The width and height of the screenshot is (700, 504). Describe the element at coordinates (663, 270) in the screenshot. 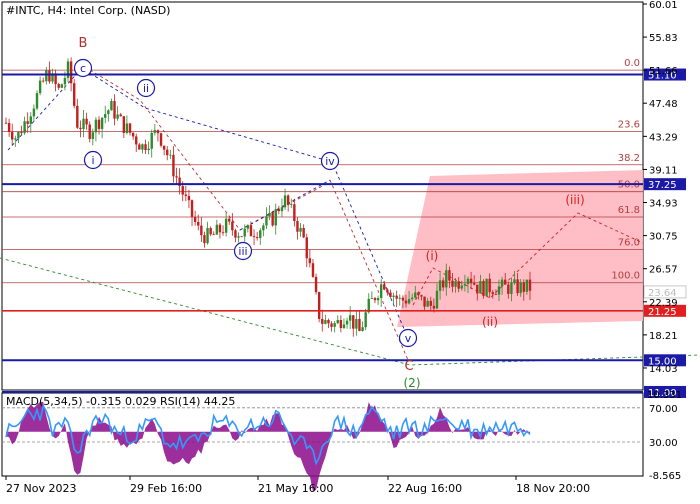

I see `price-tick-label: 26.57` at that location.